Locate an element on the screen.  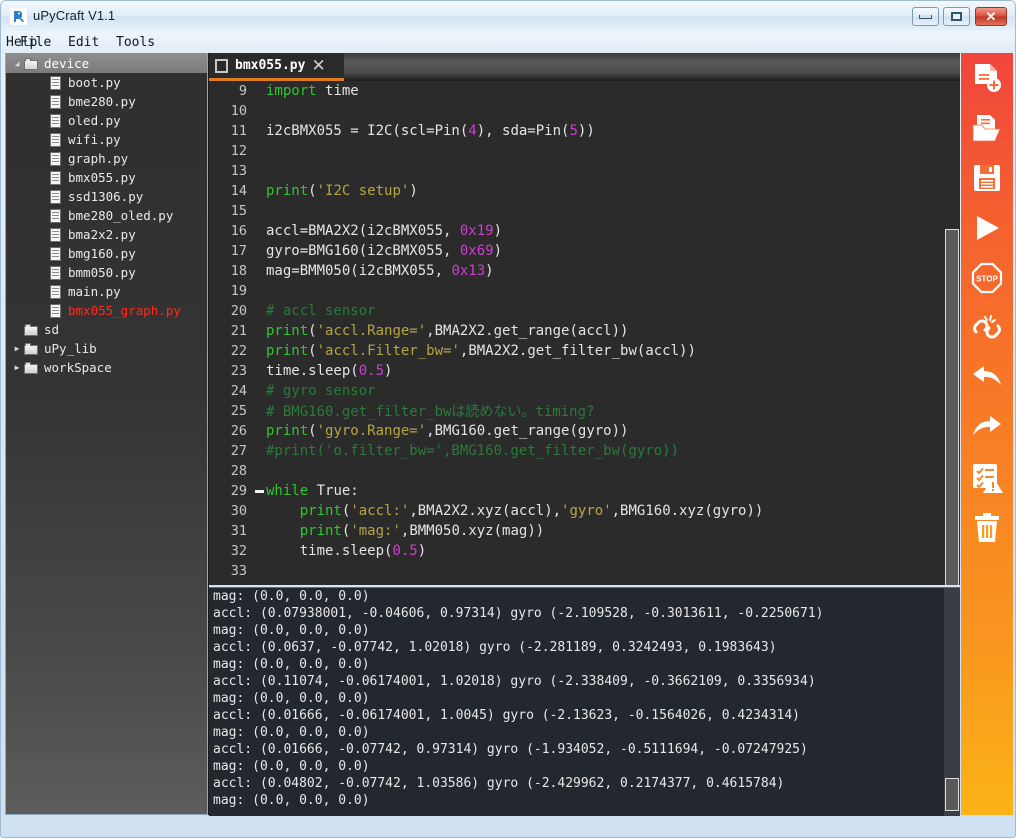
code-line: 9 import time is located at coordinates (584, 91).